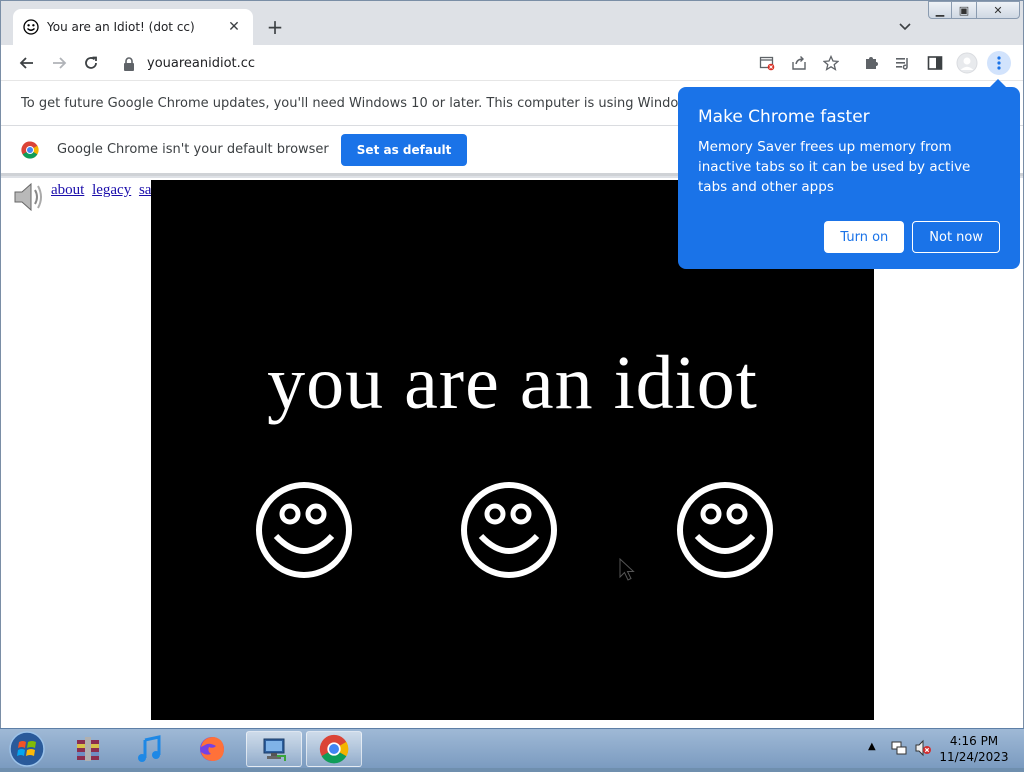  Describe the element at coordinates (334, 749) in the screenshot. I see `chrome-icon` at that location.